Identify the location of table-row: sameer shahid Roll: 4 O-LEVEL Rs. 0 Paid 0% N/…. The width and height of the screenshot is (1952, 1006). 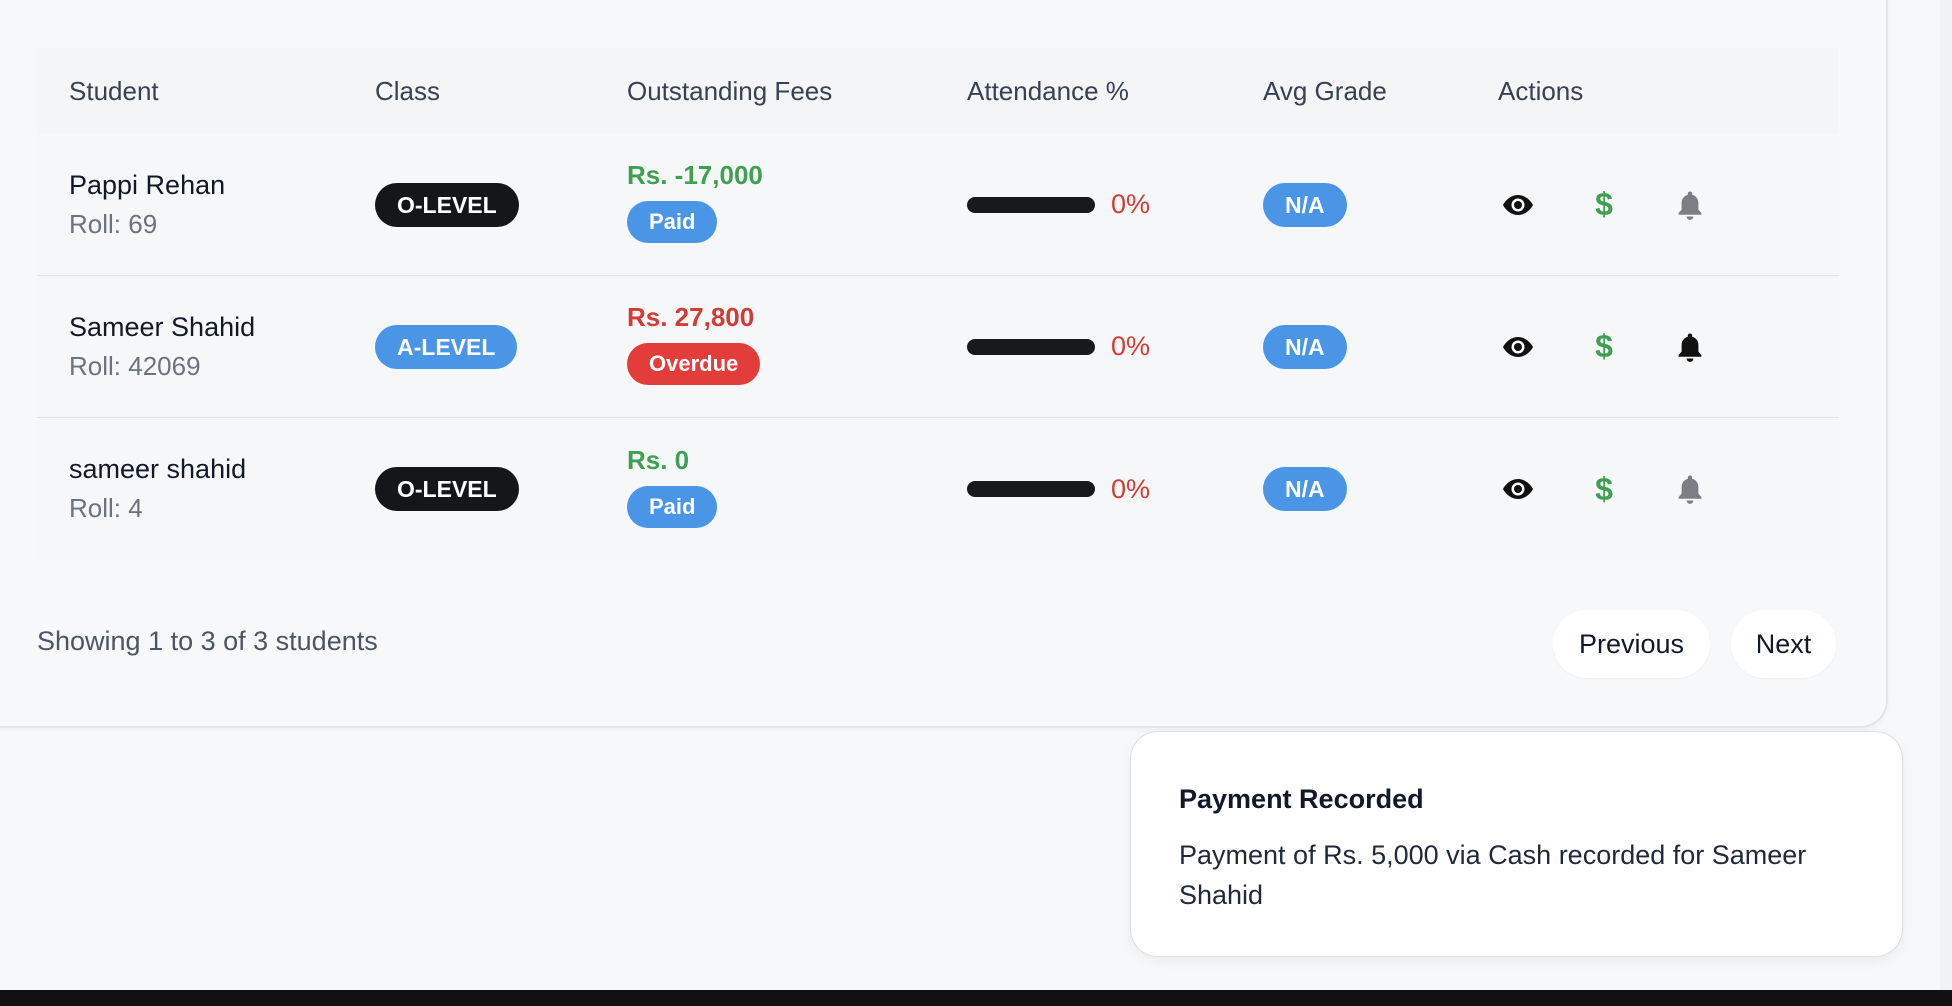
(938, 489).